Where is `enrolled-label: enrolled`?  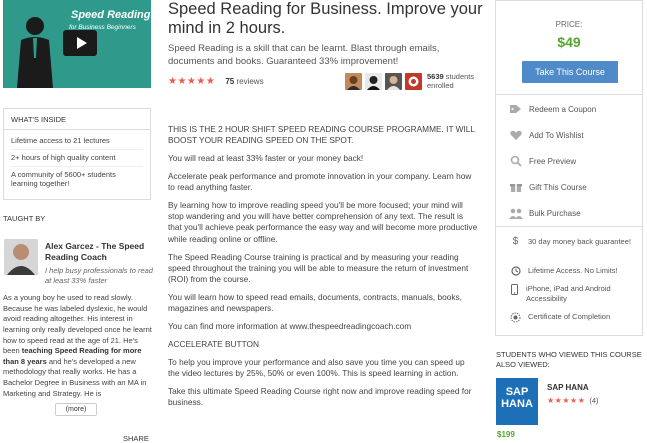
enrolled-label: enrolled is located at coordinates (440, 85).